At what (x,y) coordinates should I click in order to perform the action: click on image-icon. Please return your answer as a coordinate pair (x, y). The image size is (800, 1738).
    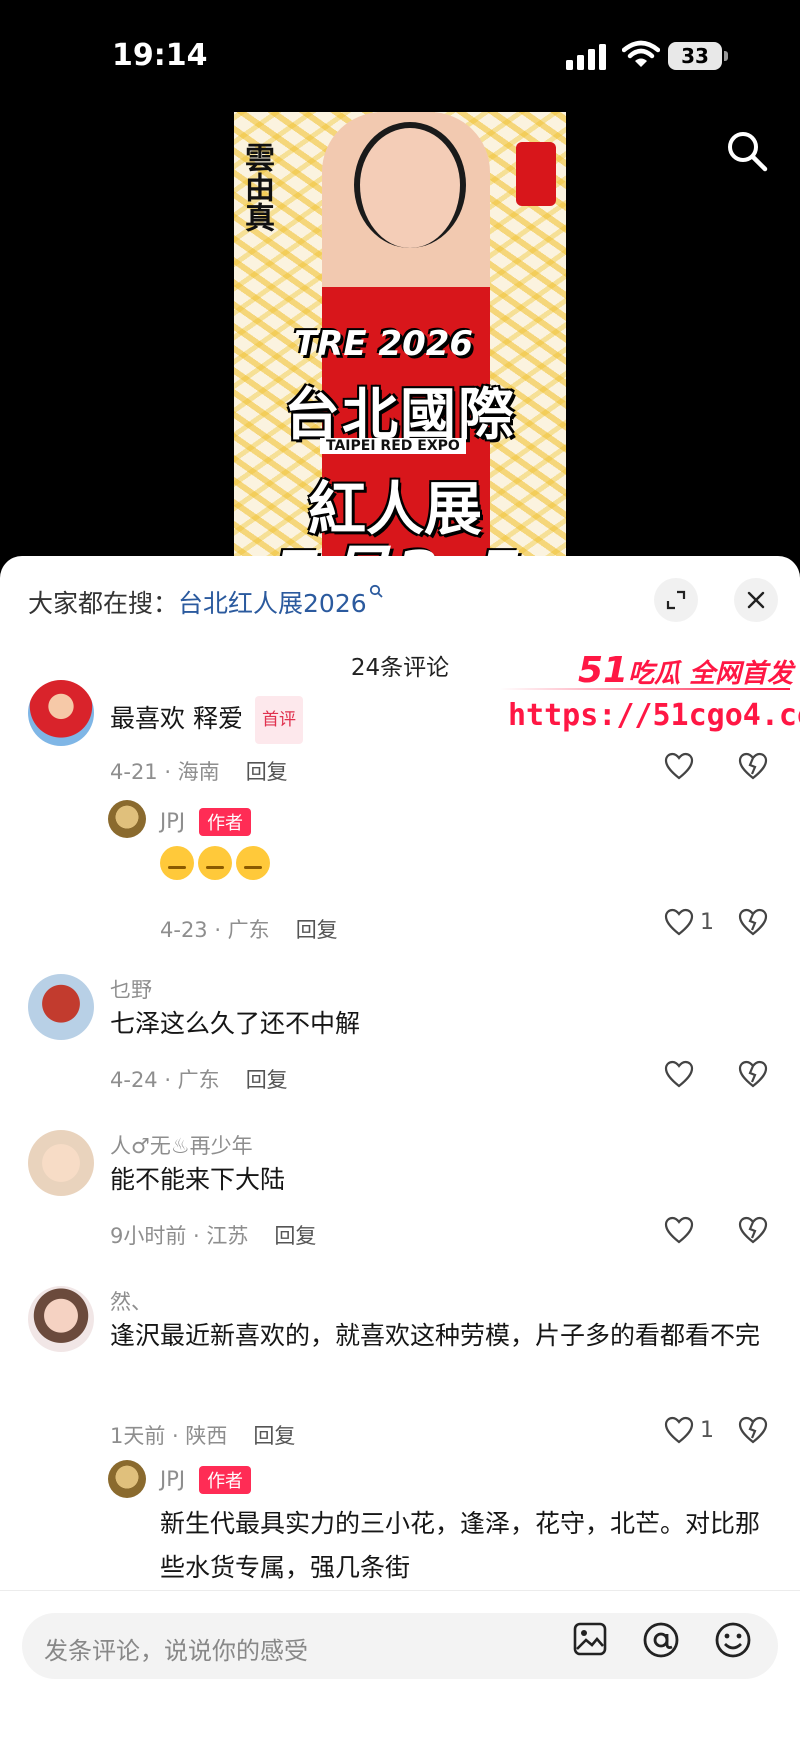
    Looking at the image, I should click on (590, 1639).